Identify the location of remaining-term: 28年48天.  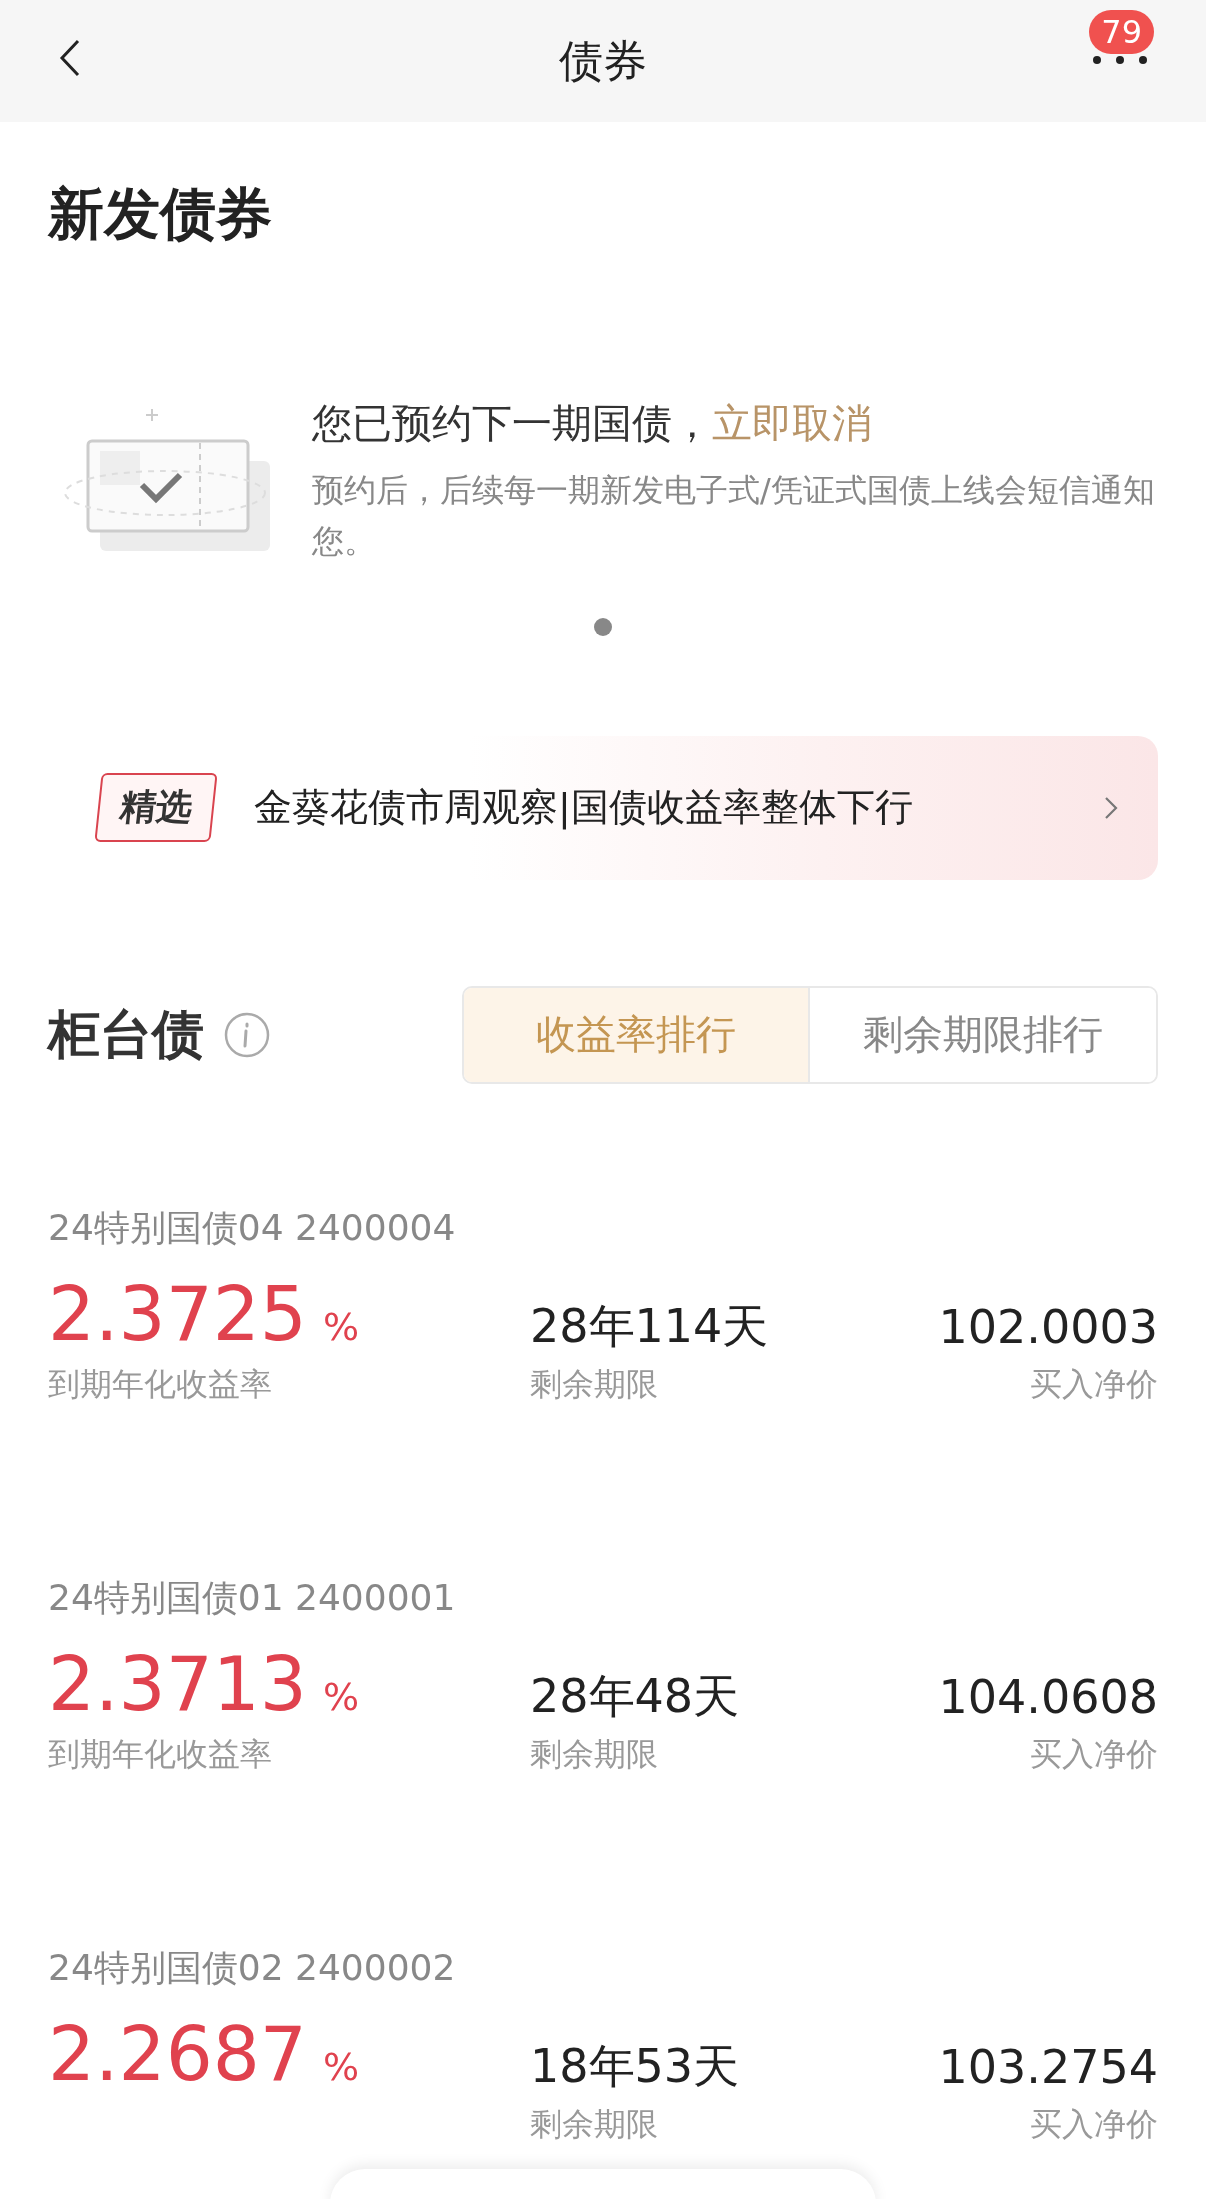
(635, 1696).